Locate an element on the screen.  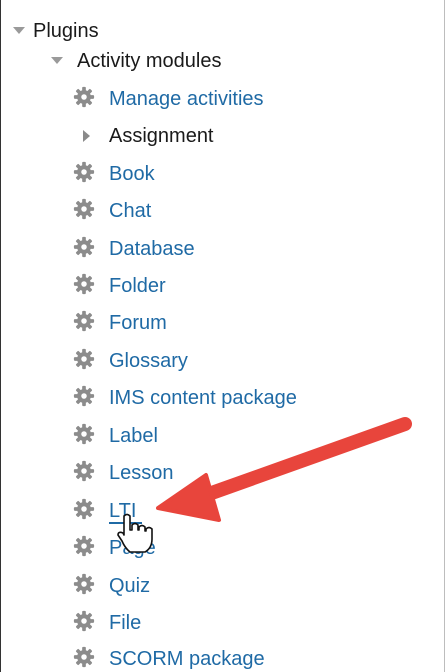
tree-item-quiz: Quiz is located at coordinates (233, 586).